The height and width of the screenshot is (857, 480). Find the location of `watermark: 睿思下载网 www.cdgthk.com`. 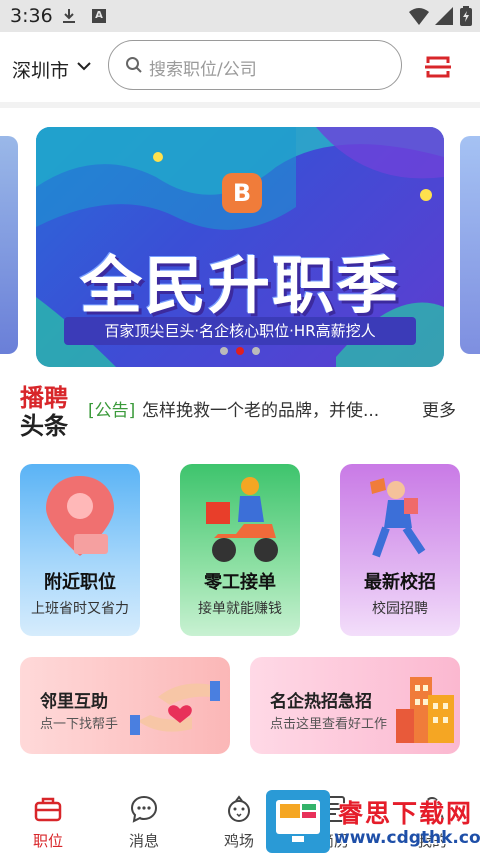

watermark: 睿思下载网 www.cdgthk.com is located at coordinates (373, 821).